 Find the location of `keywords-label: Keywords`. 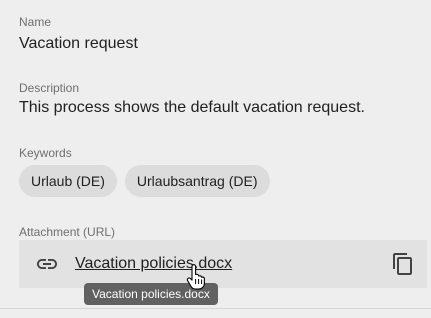

keywords-label: Keywords is located at coordinates (45, 153).